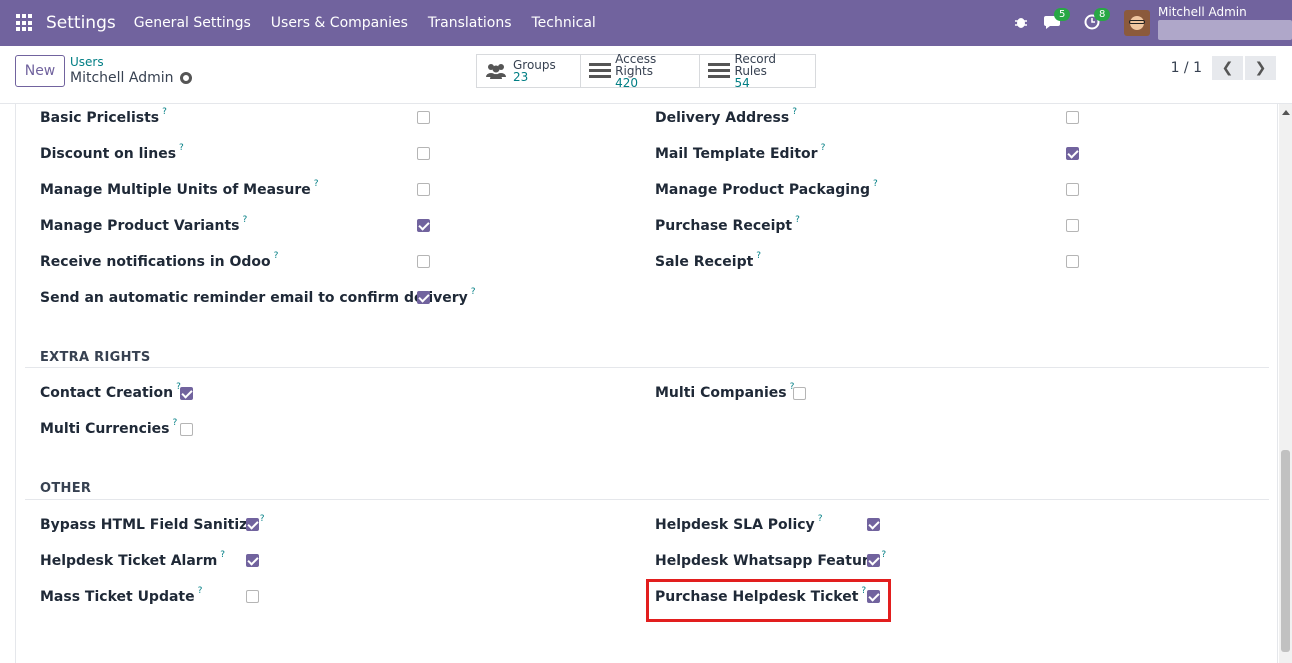  Describe the element at coordinates (423, 261) in the screenshot. I see `odoo-notifications-checkbox` at that location.